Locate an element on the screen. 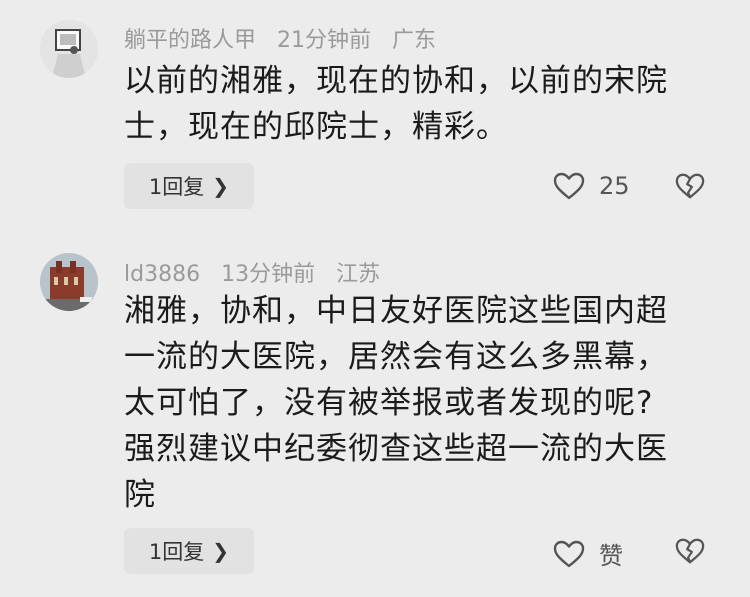 The width and height of the screenshot is (750, 597). like-count: 25 is located at coordinates (614, 186).